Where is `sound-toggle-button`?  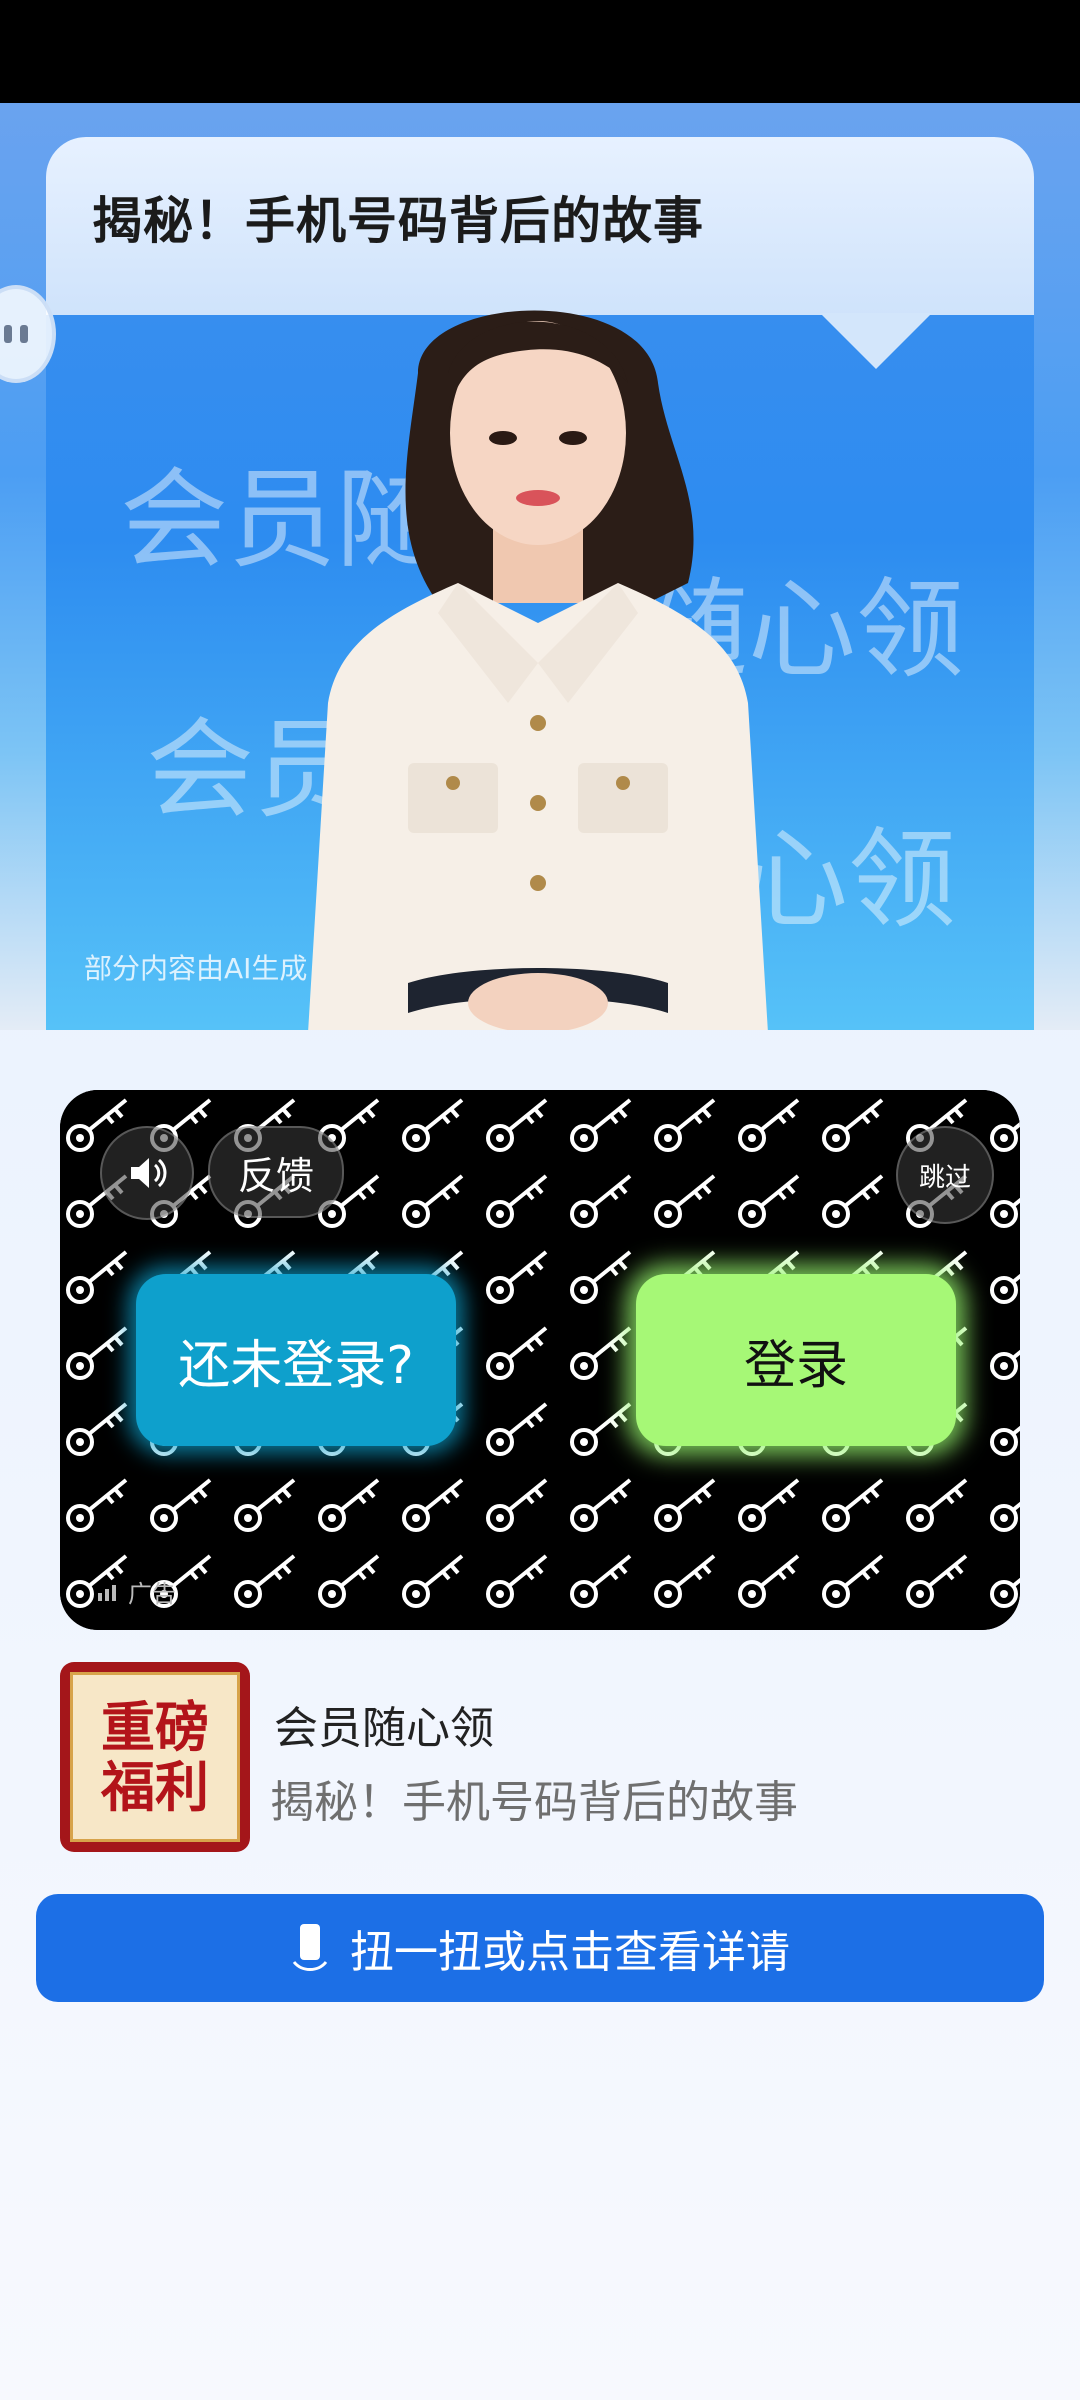 sound-toggle-button is located at coordinates (147, 1173).